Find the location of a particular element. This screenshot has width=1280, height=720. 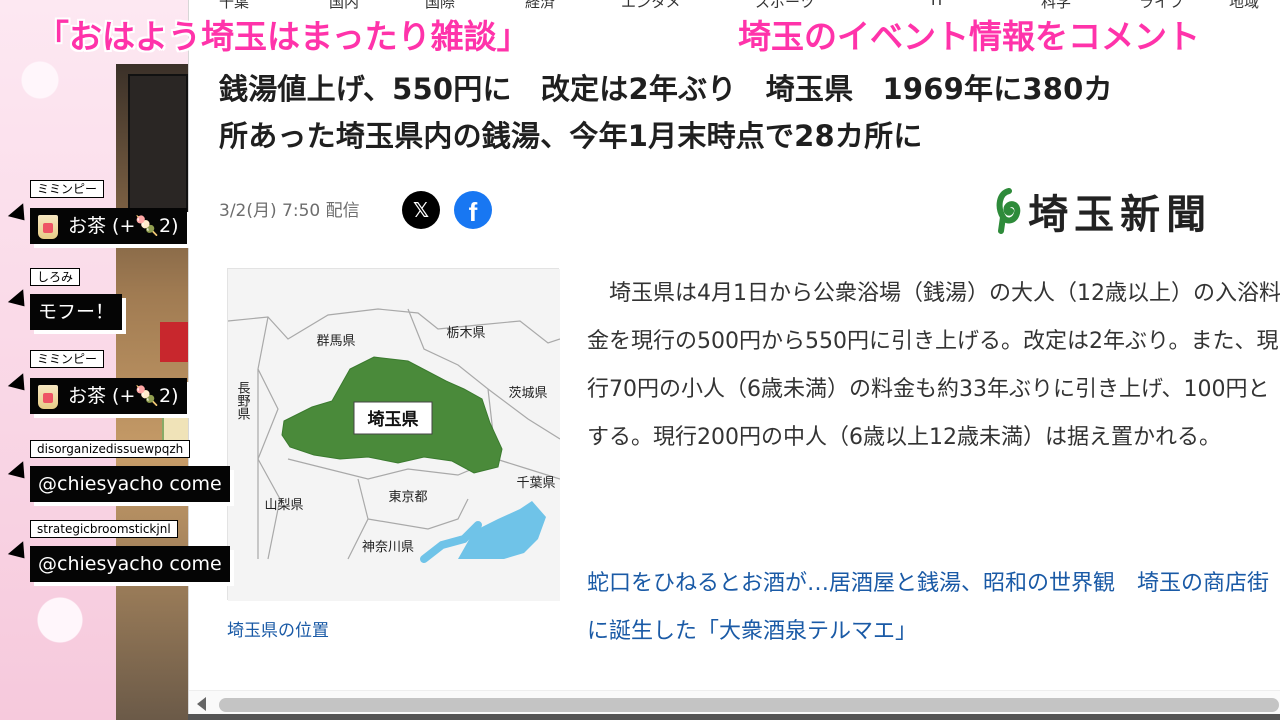

stream-title-left: 「おはよう埼玉はまったり雑談」 is located at coordinates (283, 36).